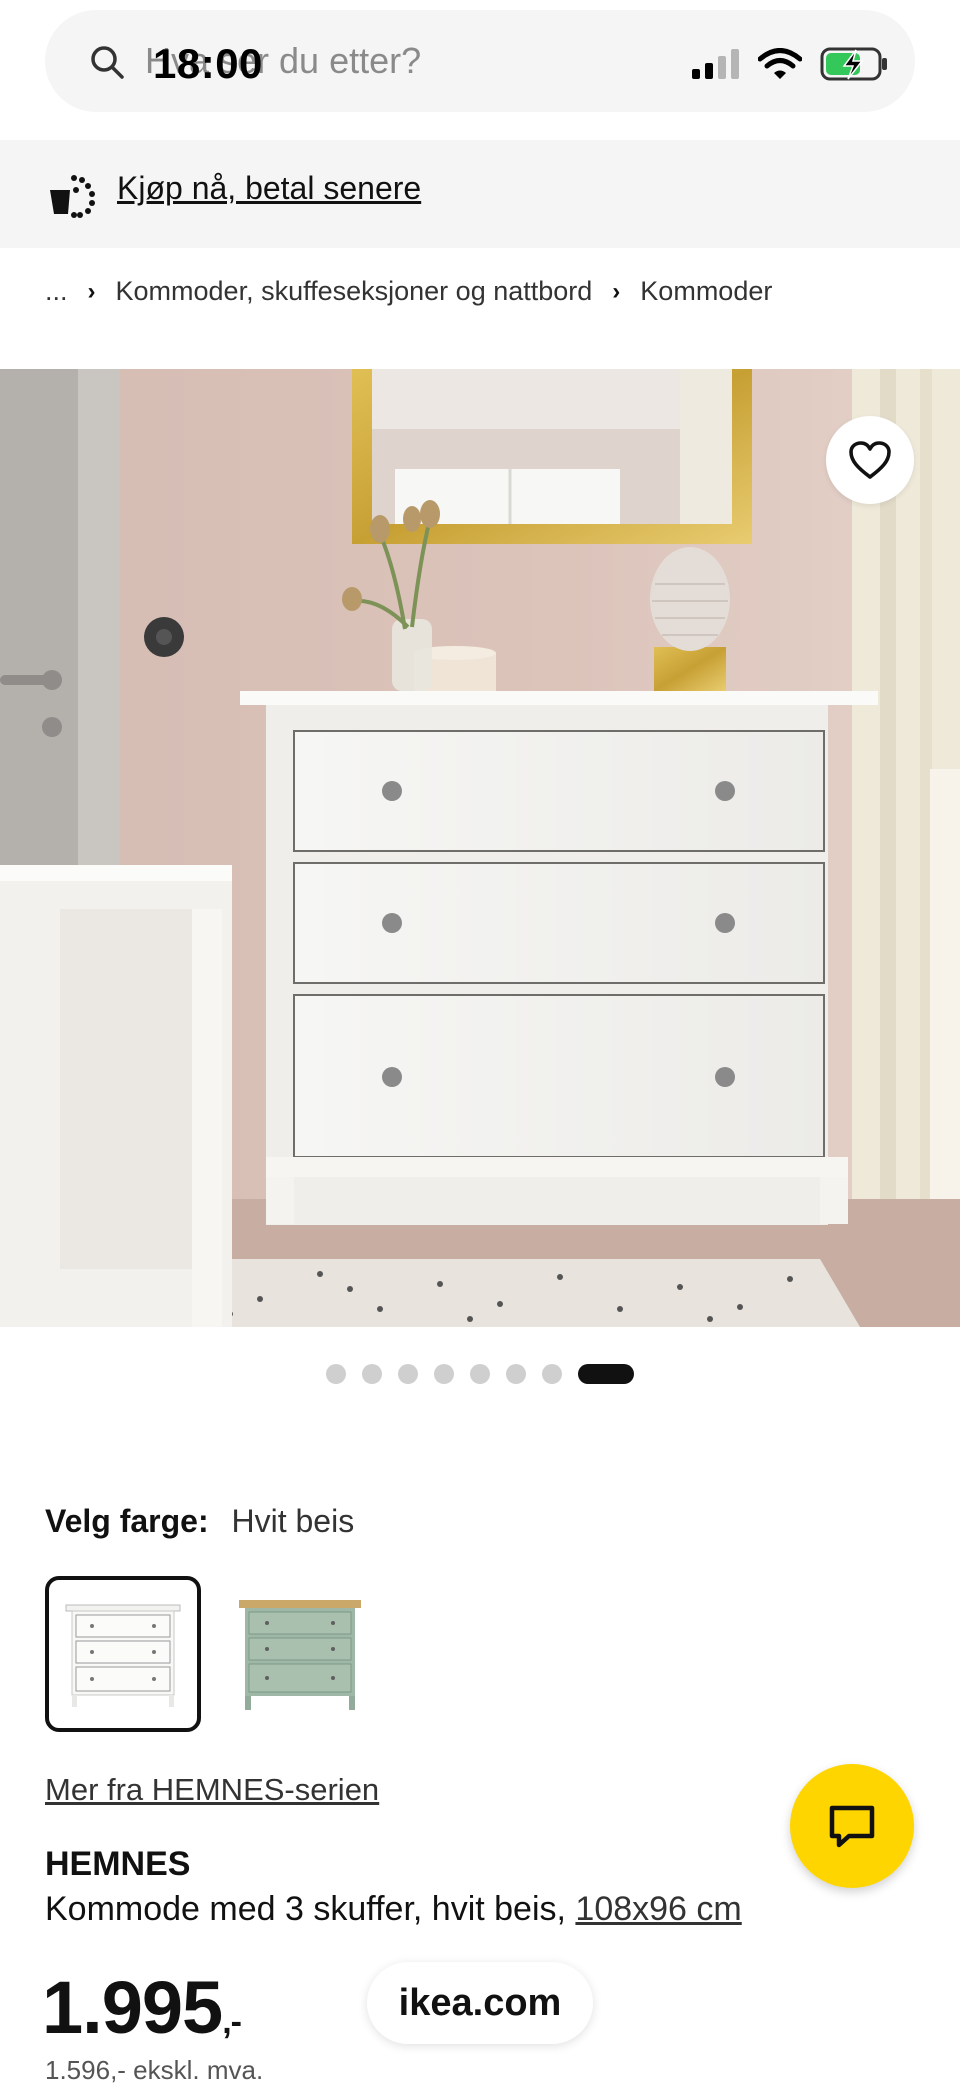  I want to click on chat-icon, so click(852, 1826).